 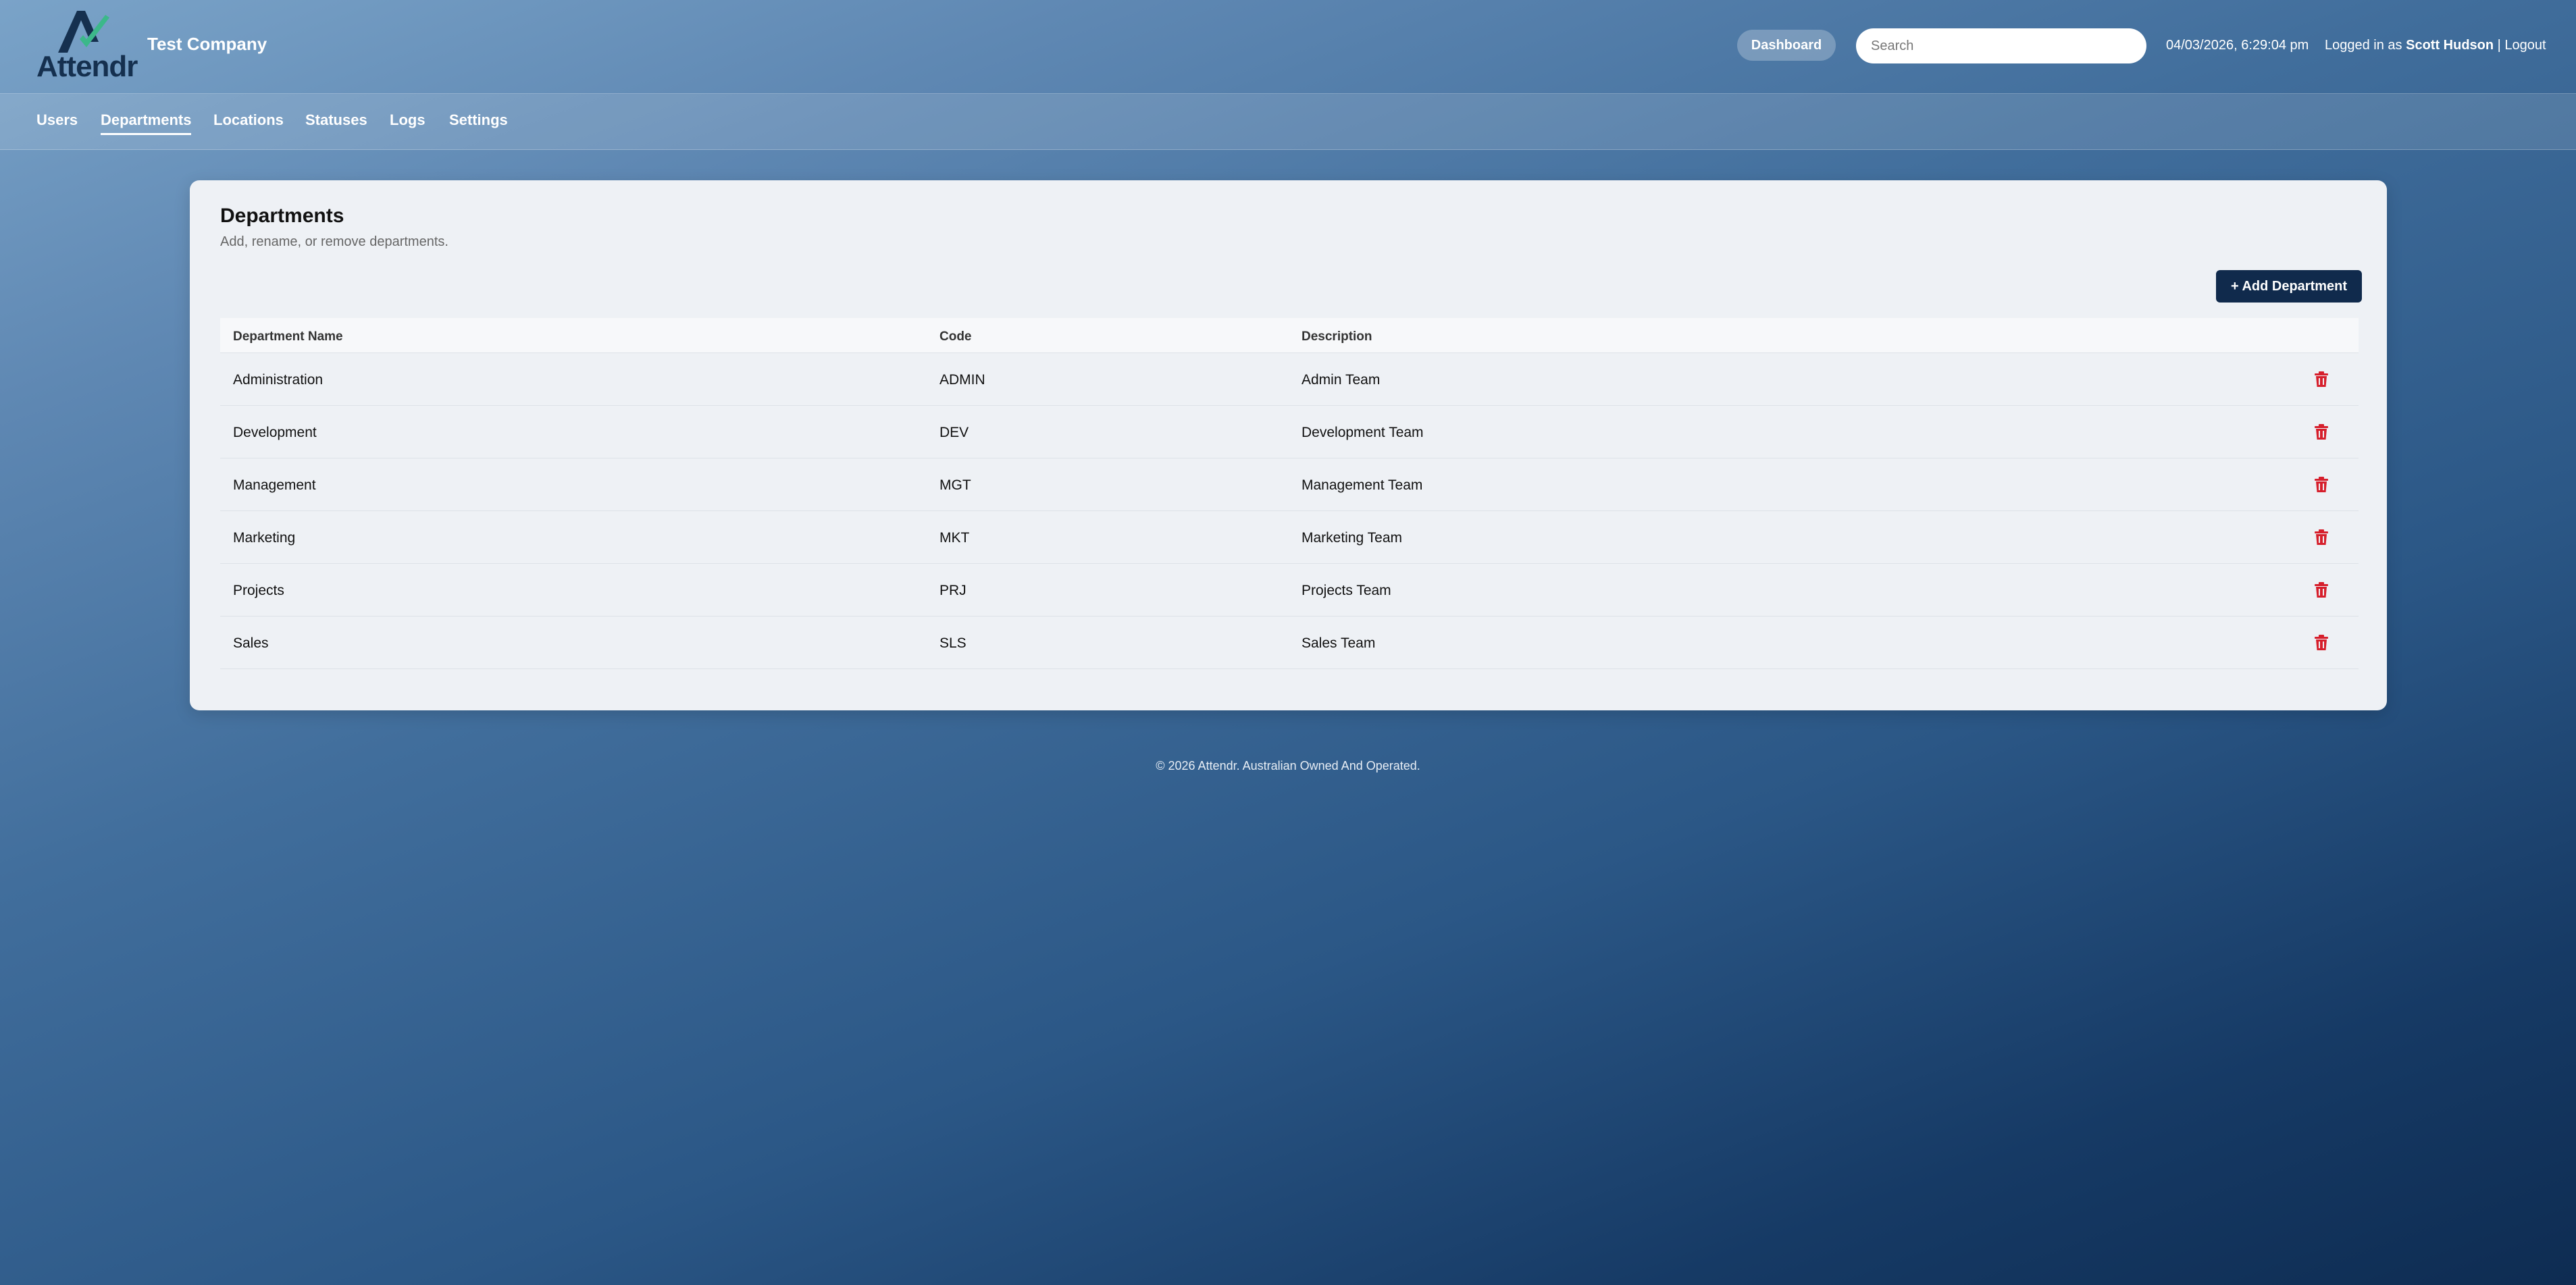 I want to click on nav-item-logs: Logs, so click(x=408, y=122).